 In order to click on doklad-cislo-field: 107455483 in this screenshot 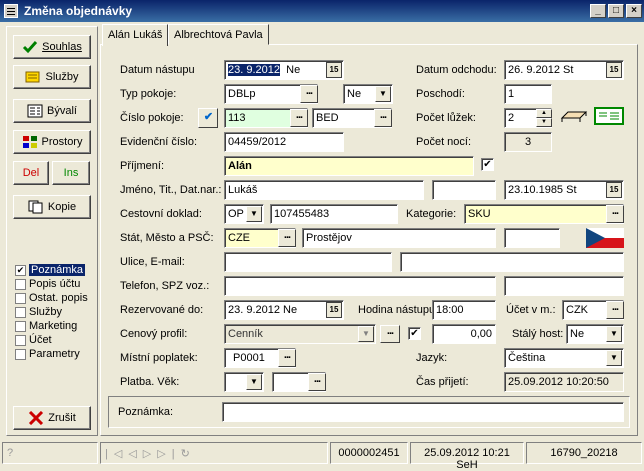, I will do `click(334, 214)`.